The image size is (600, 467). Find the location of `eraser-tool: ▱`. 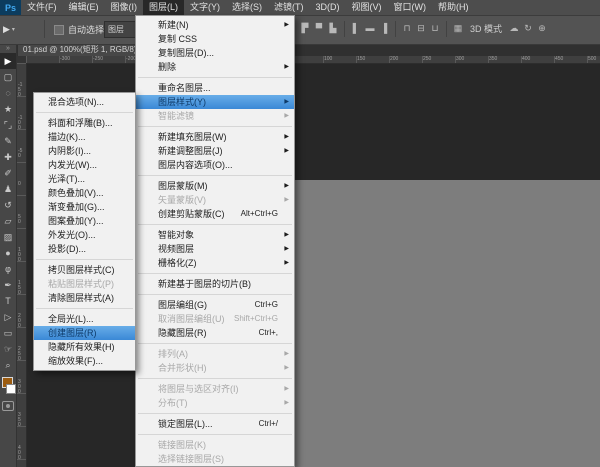

eraser-tool: ▱ is located at coordinates (8, 221).